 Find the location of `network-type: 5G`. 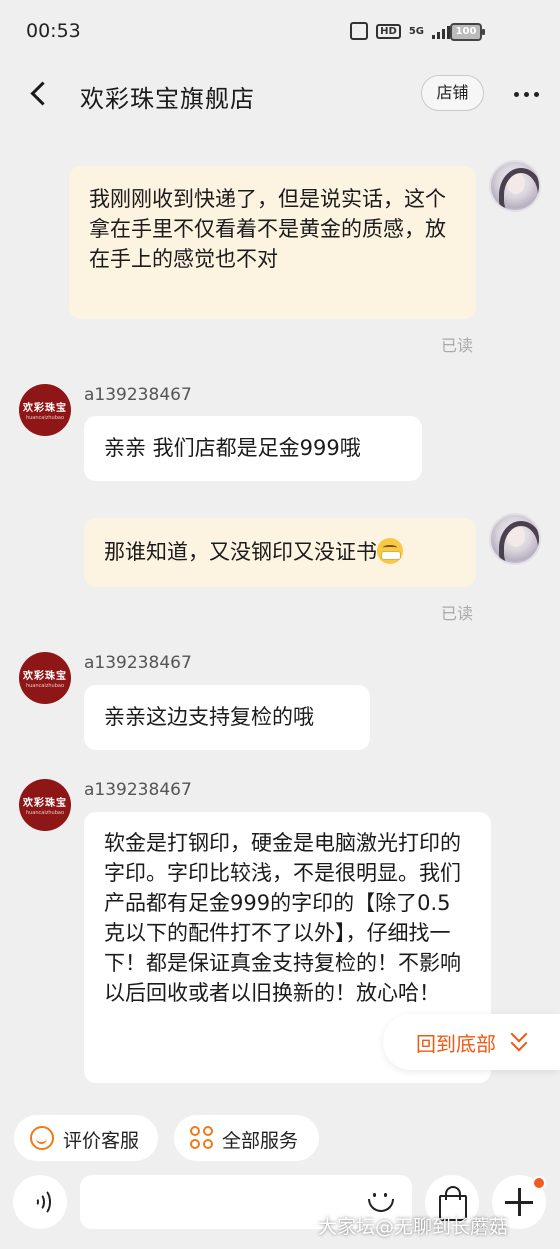

network-type: 5G is located at coordinates (416, 31).